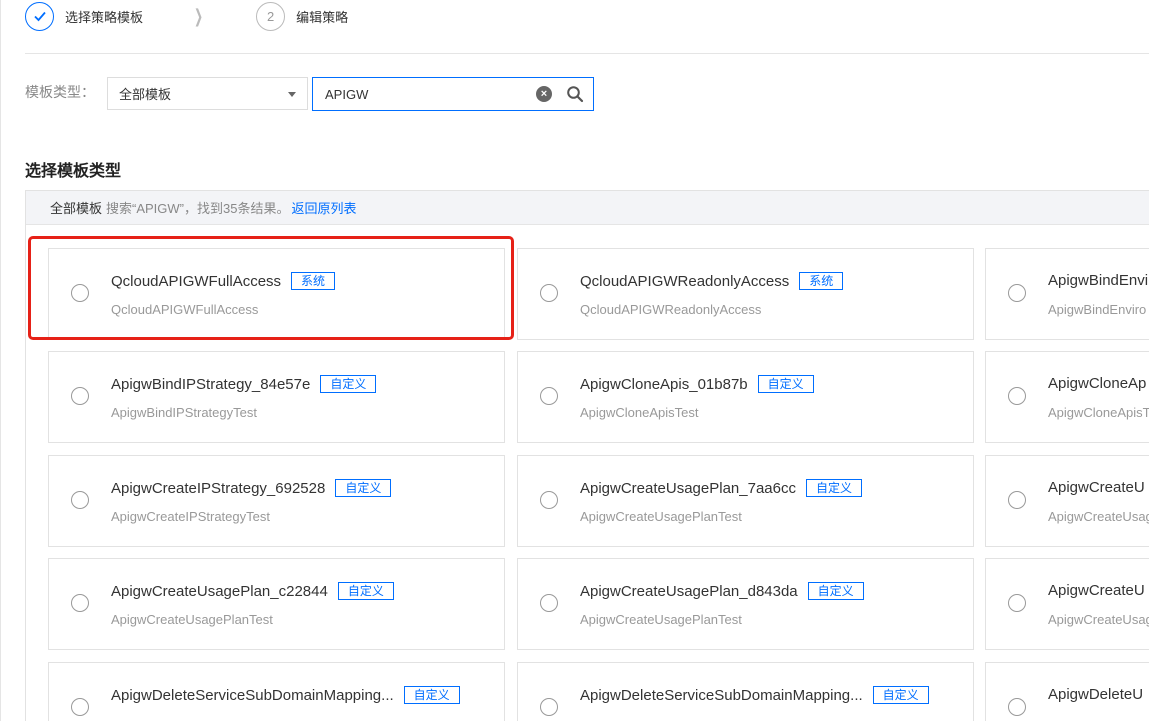 This screenshot has height=721, width=1149. What do you see at coordinates (1098, 412) in the screenshot?
I see `template-description: ApigwCloneApisT` at bounding box center [1098, 412].